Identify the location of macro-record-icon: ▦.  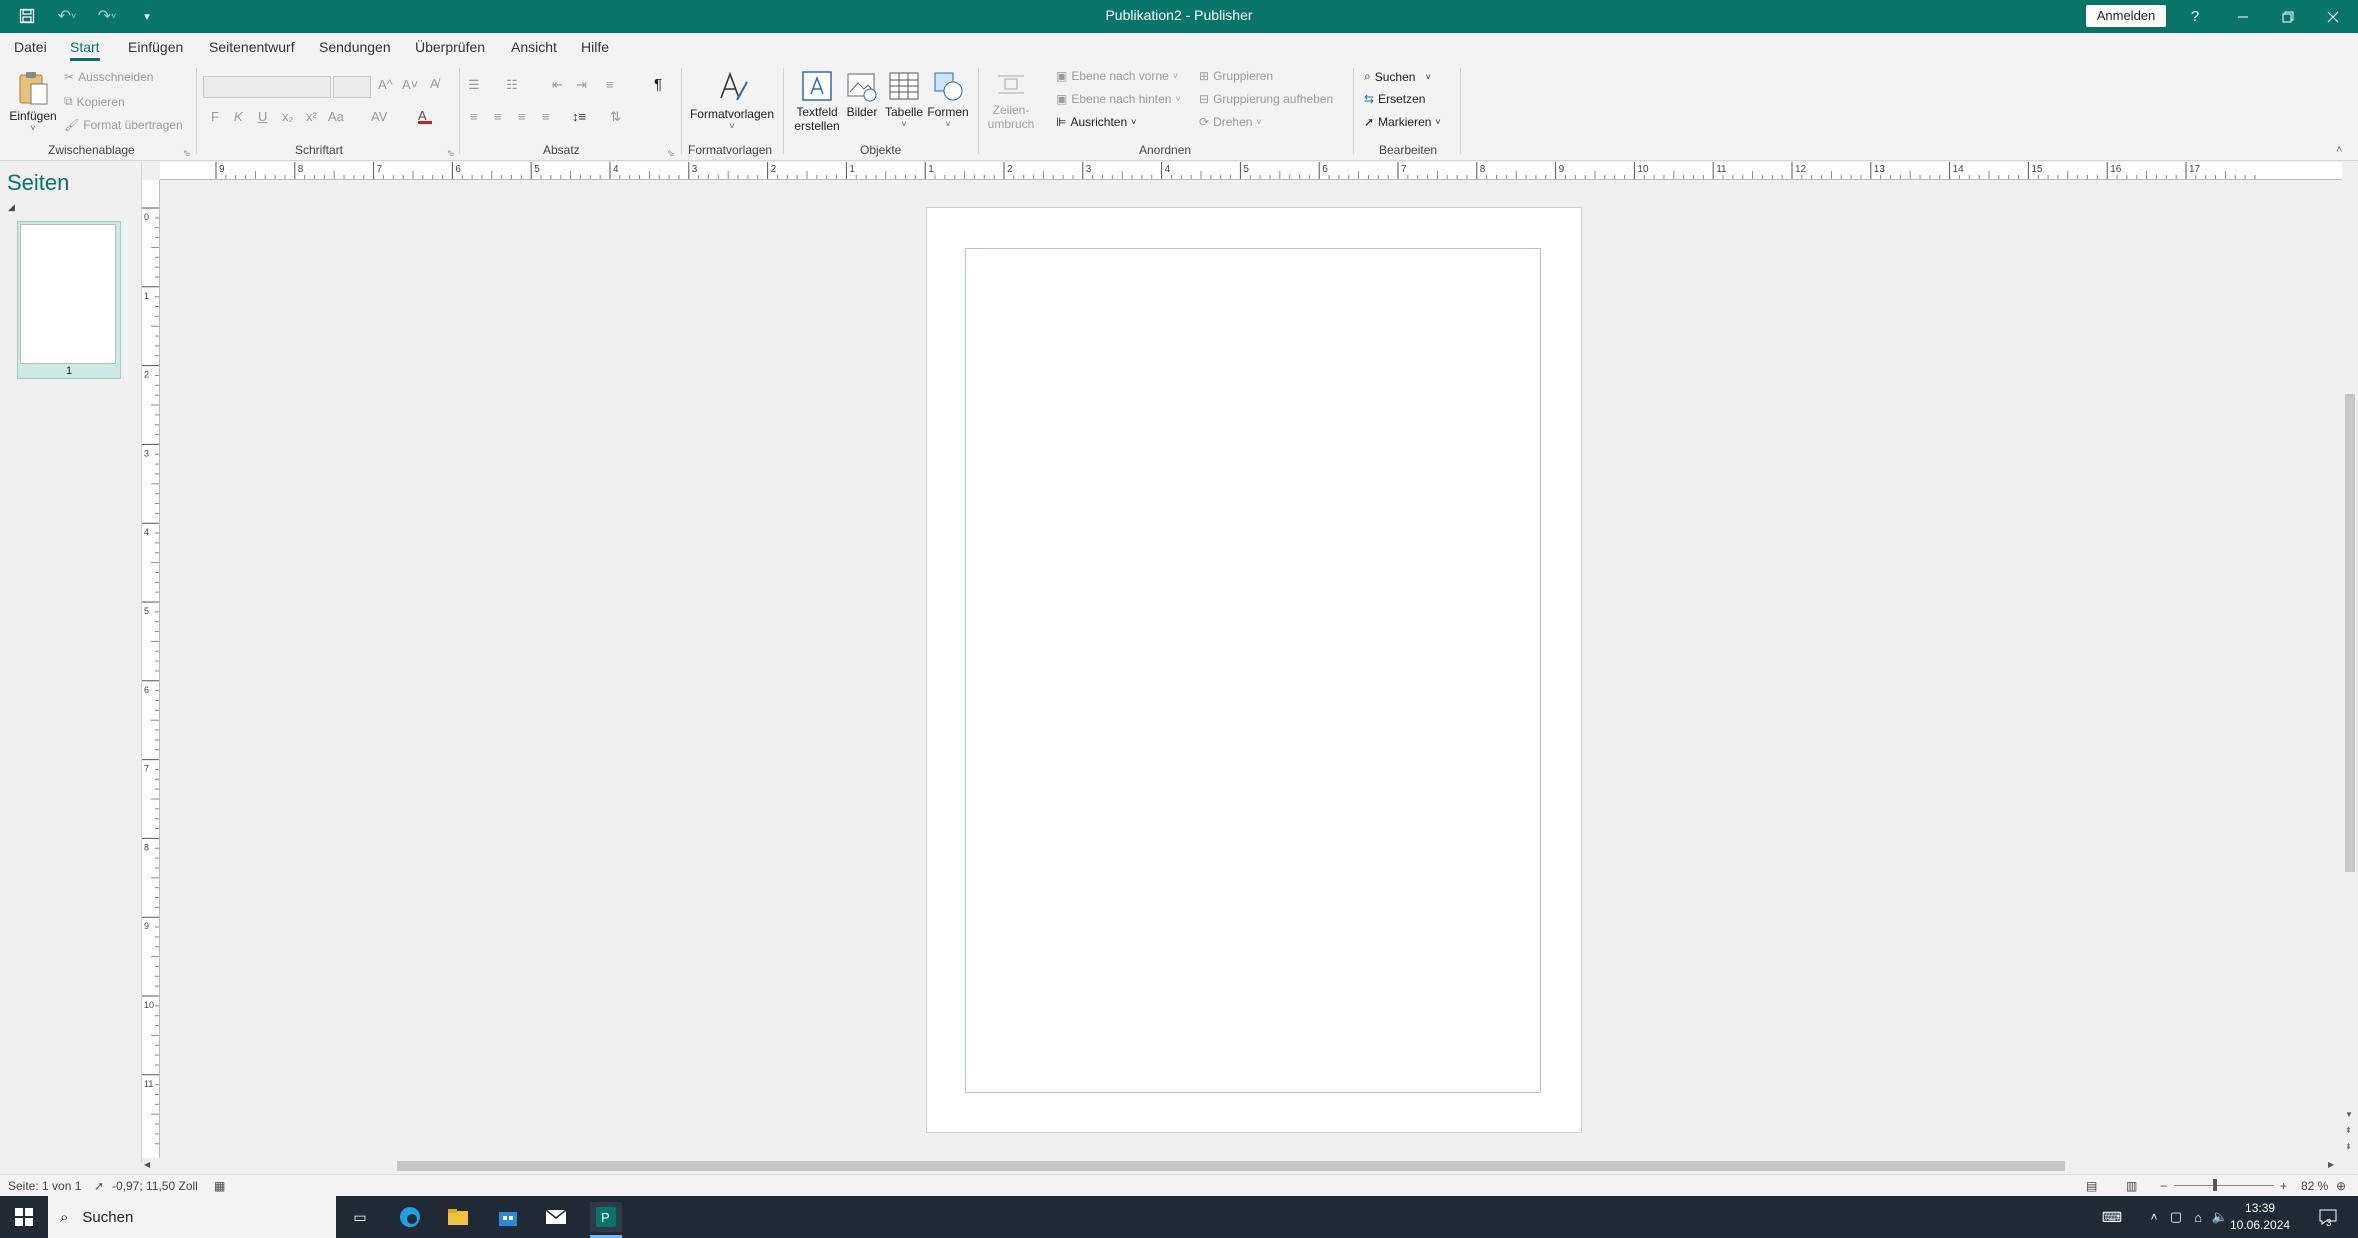
(219, 1186).